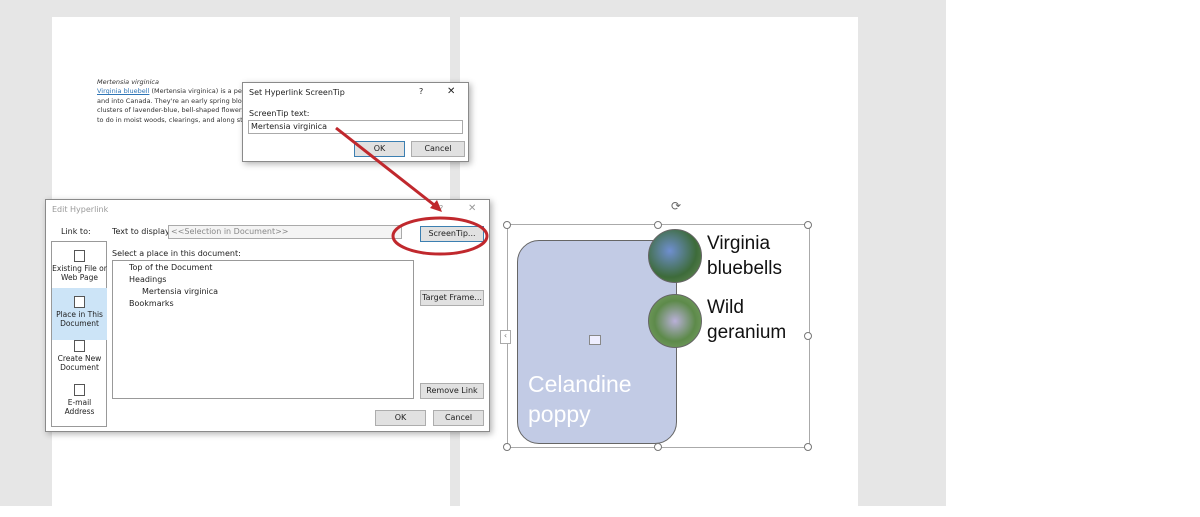 Image resolution: width=1200 pixels, height=517 pixels. Describe the element at coordinates (595, 340) in the screenshot. I see `picture-placeholder-icon` at that location.